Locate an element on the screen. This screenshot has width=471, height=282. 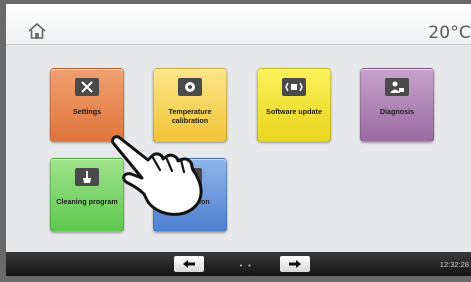
software-update-label: Software update is located at coordinates (294, 111).